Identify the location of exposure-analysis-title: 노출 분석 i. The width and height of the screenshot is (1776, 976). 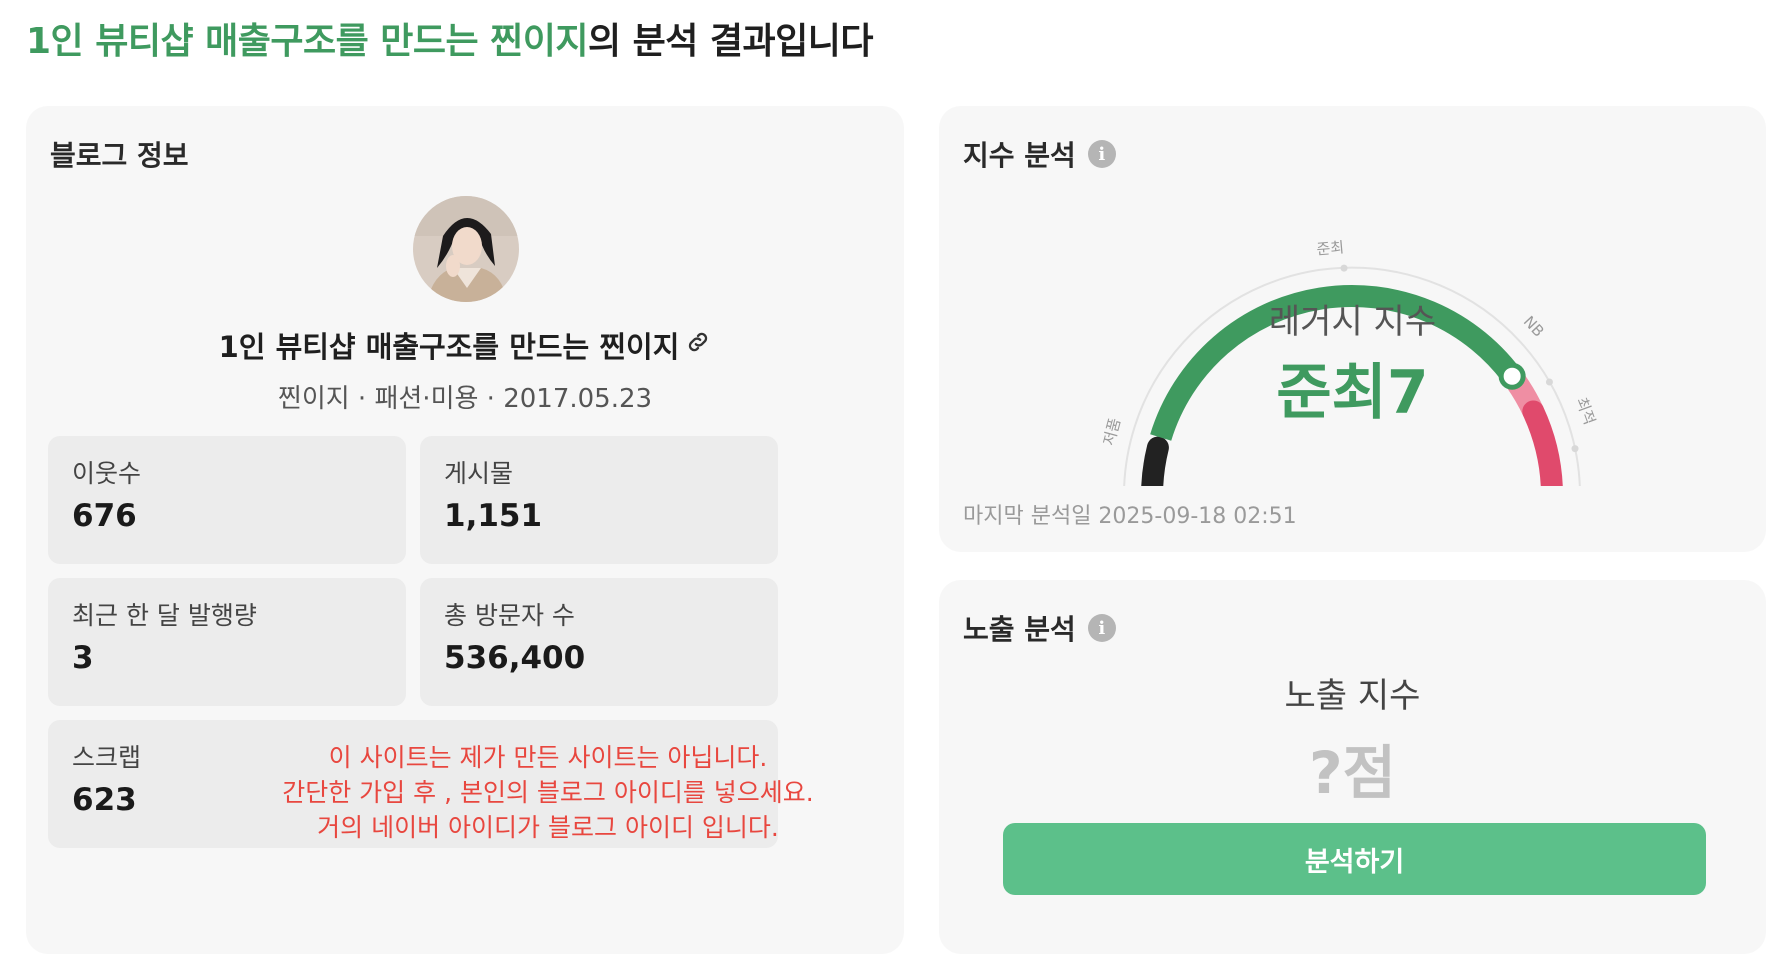
(1039, 628).